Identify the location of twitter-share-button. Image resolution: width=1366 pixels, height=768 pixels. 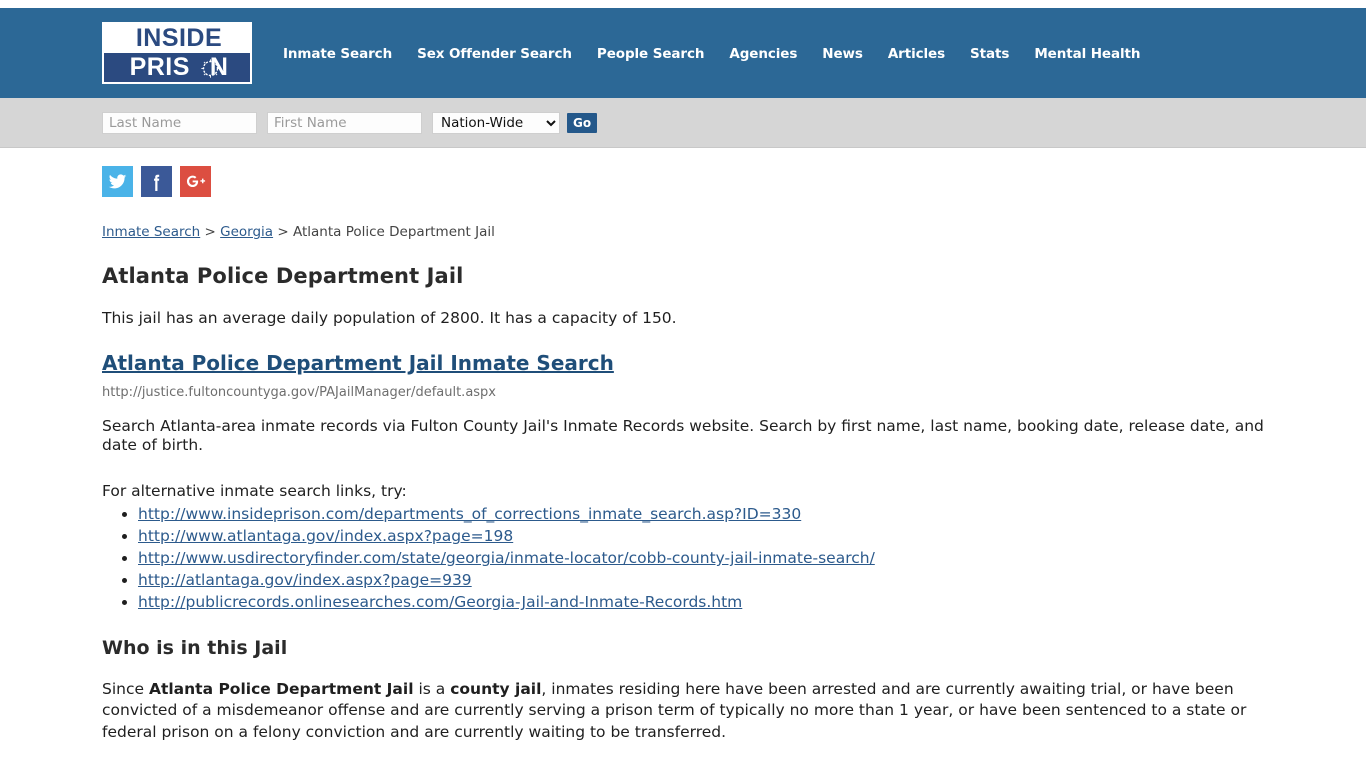
(117, 181).